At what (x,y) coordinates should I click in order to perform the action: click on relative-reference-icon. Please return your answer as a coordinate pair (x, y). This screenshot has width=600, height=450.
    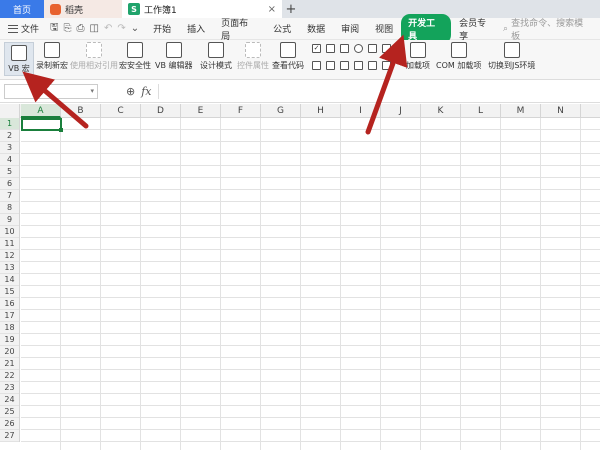
    Looking at the image, I should click on (94, 50).